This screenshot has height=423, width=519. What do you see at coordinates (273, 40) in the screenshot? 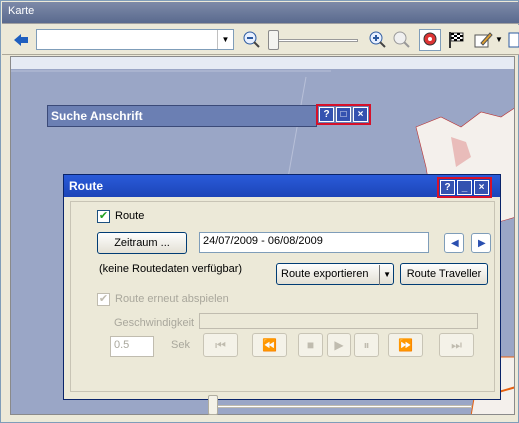
I see `zoom-slider-thumb` at bounding box center [273, 40].